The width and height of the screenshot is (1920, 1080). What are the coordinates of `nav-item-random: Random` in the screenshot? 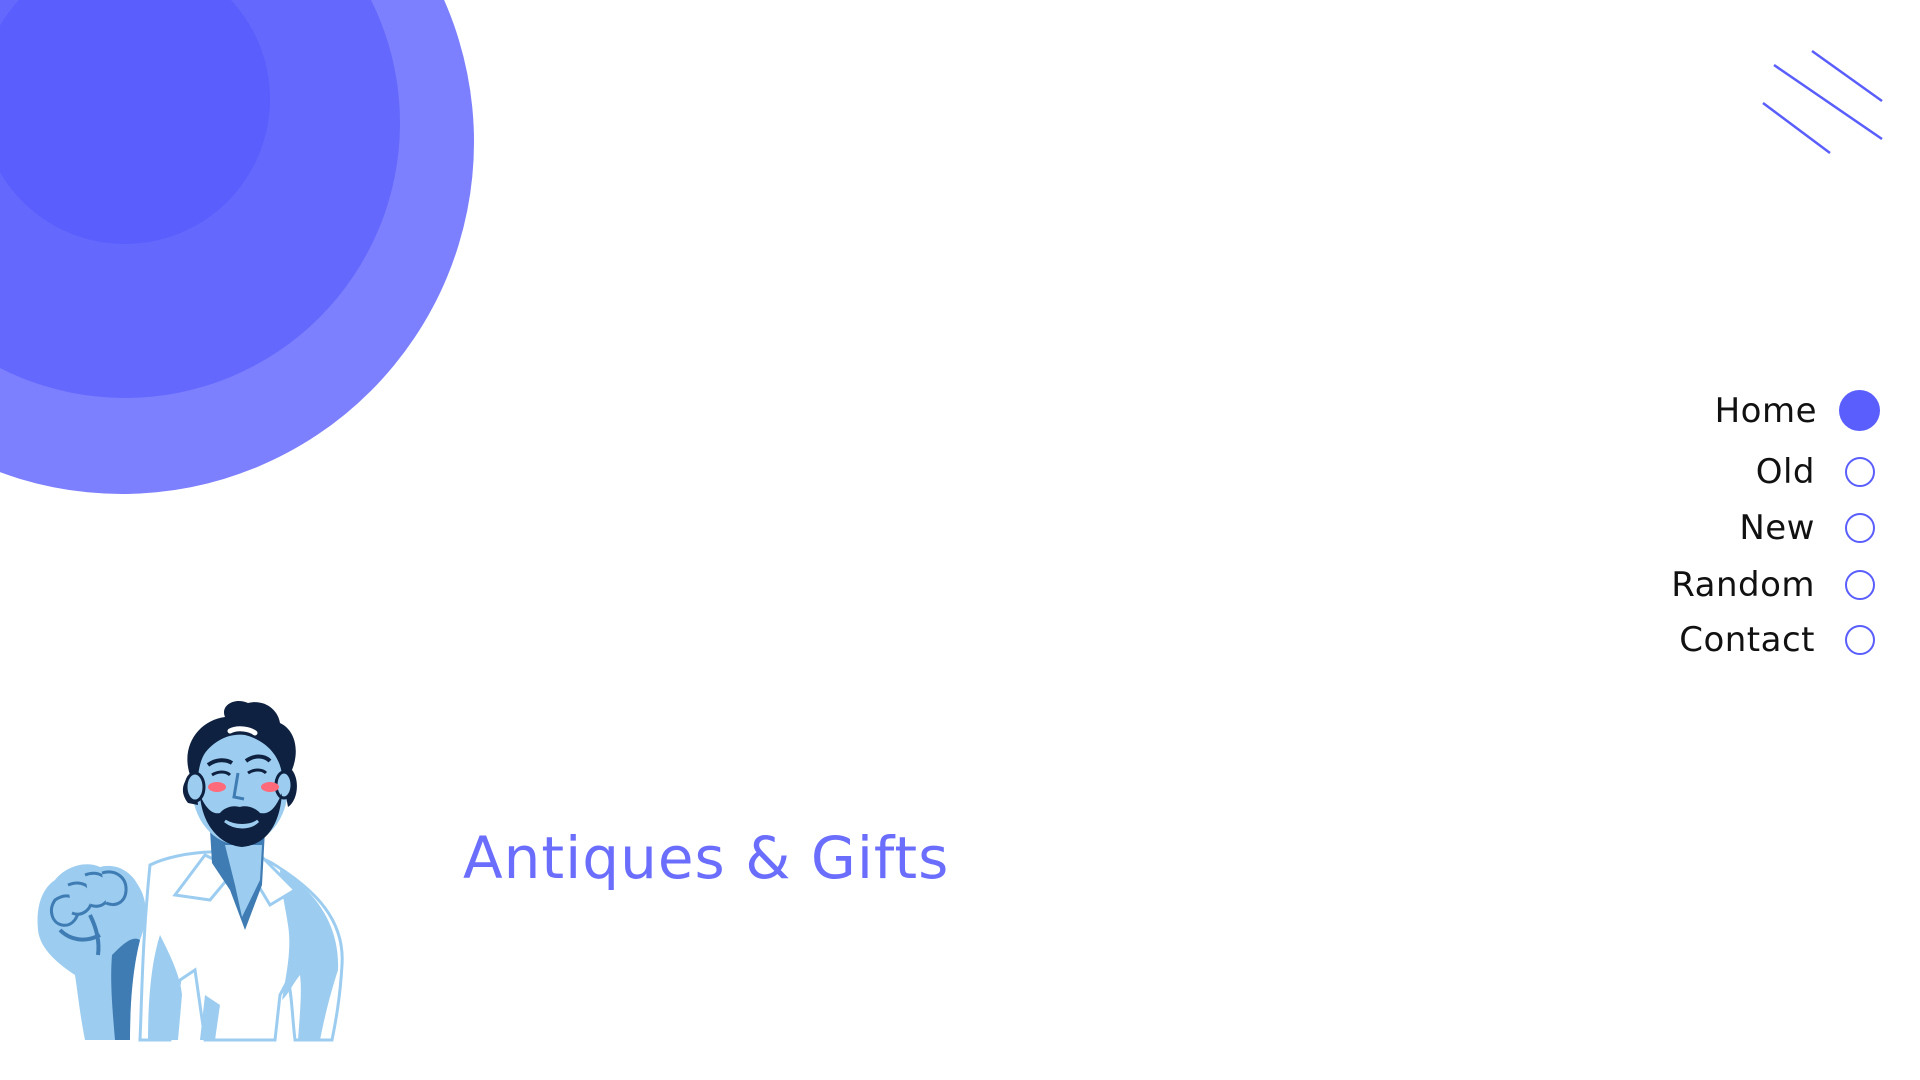 It's located at (1775, 585).